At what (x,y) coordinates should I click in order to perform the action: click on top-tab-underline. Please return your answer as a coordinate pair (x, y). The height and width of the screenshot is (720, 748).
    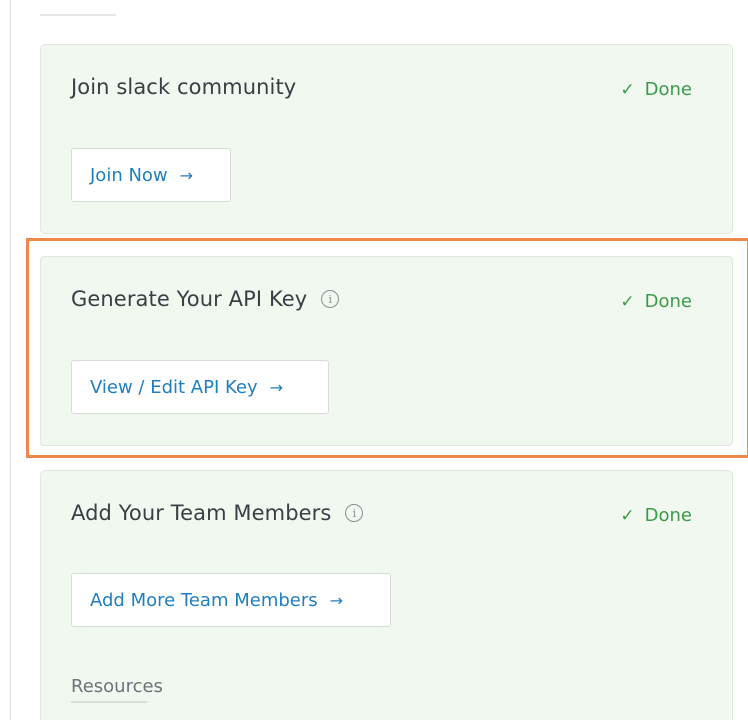
    Looking at the image, I should click on (78, 15).